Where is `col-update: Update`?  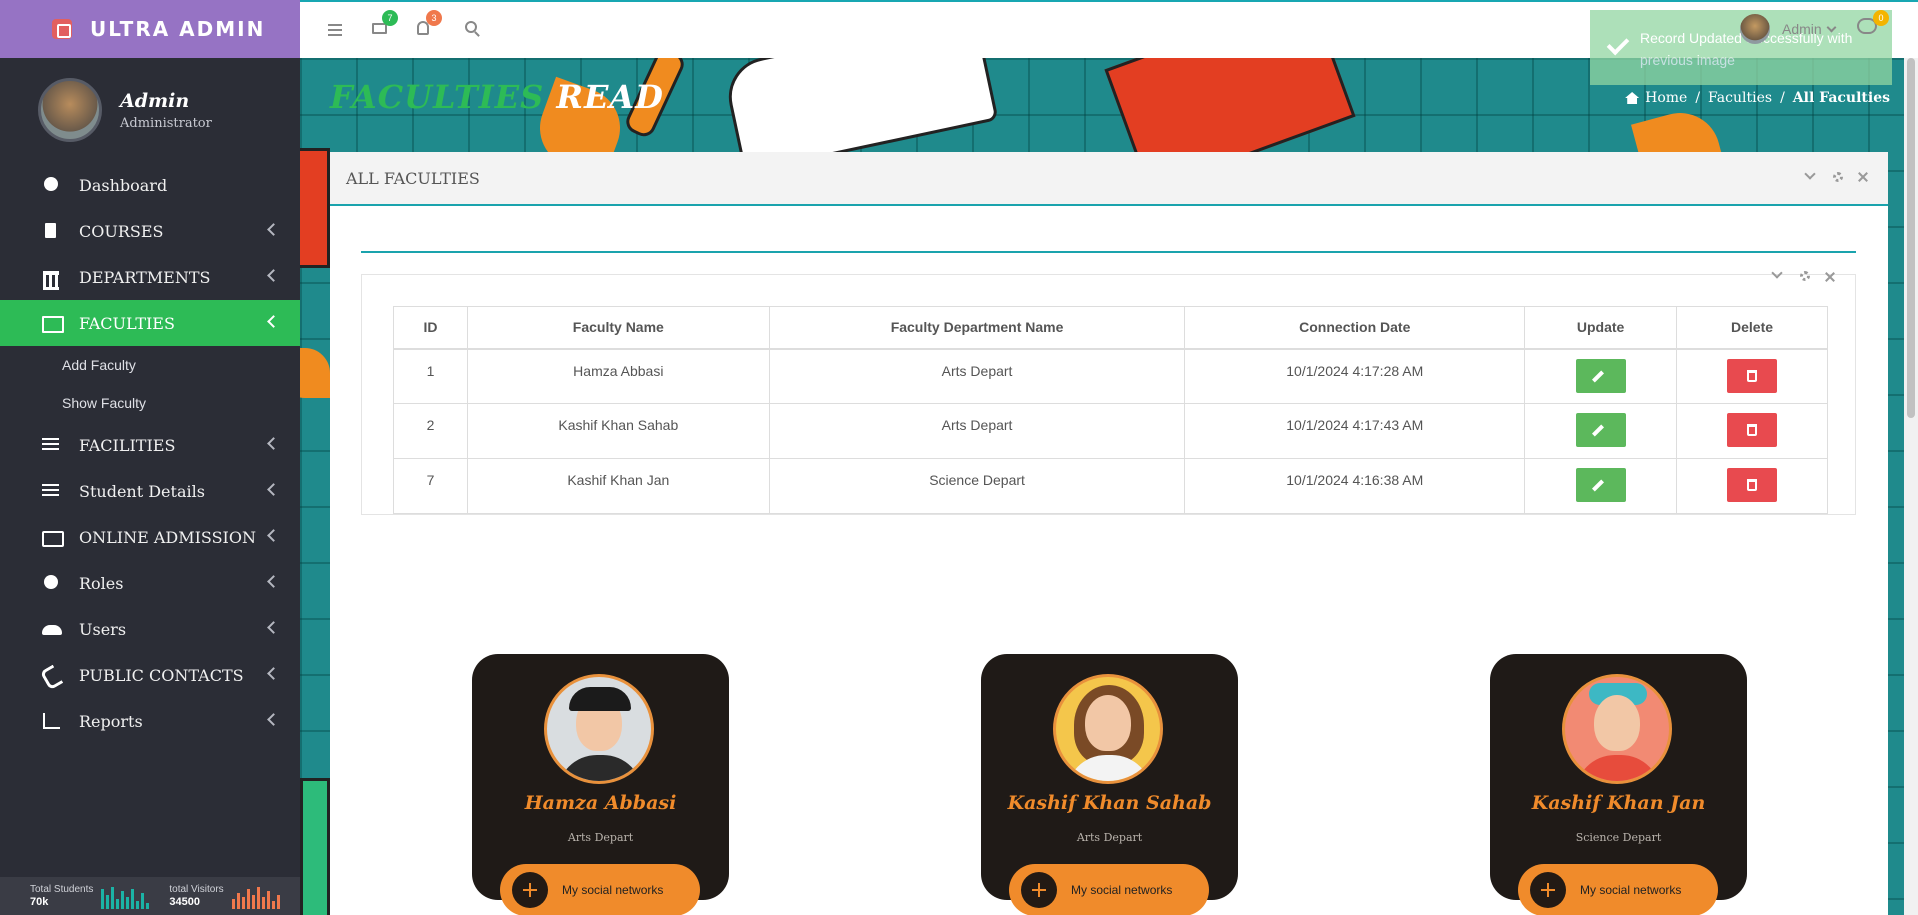 col-update: Update is located at coordinates (1601, 328).